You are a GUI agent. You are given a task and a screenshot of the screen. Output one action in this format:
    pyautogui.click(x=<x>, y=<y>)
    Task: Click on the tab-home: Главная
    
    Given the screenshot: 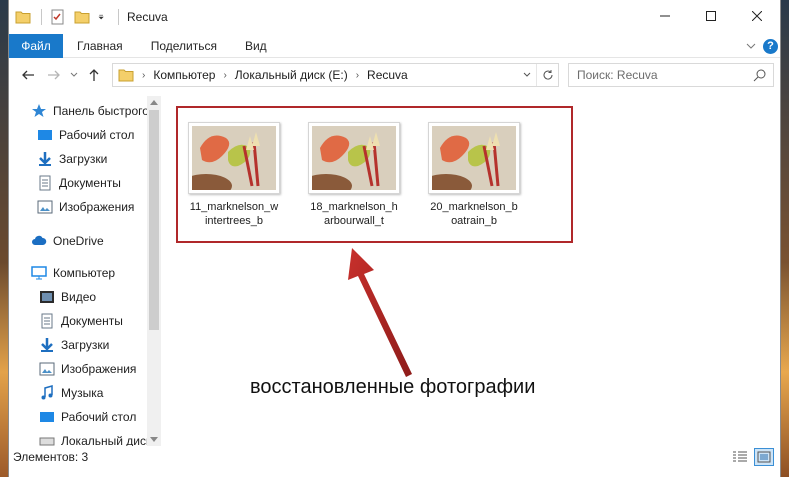 What is the action you would take?
    pyautogui.click(x=100, y=46)
    